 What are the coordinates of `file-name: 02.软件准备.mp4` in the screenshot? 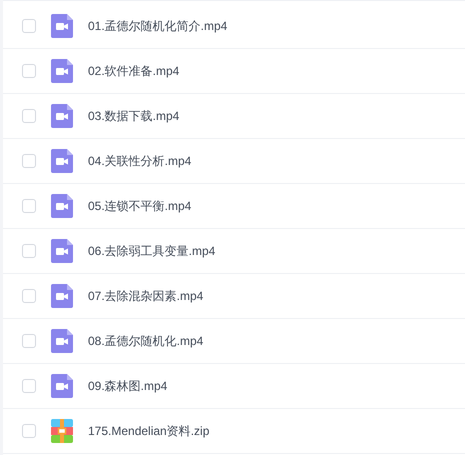 It's located at (134, 71).